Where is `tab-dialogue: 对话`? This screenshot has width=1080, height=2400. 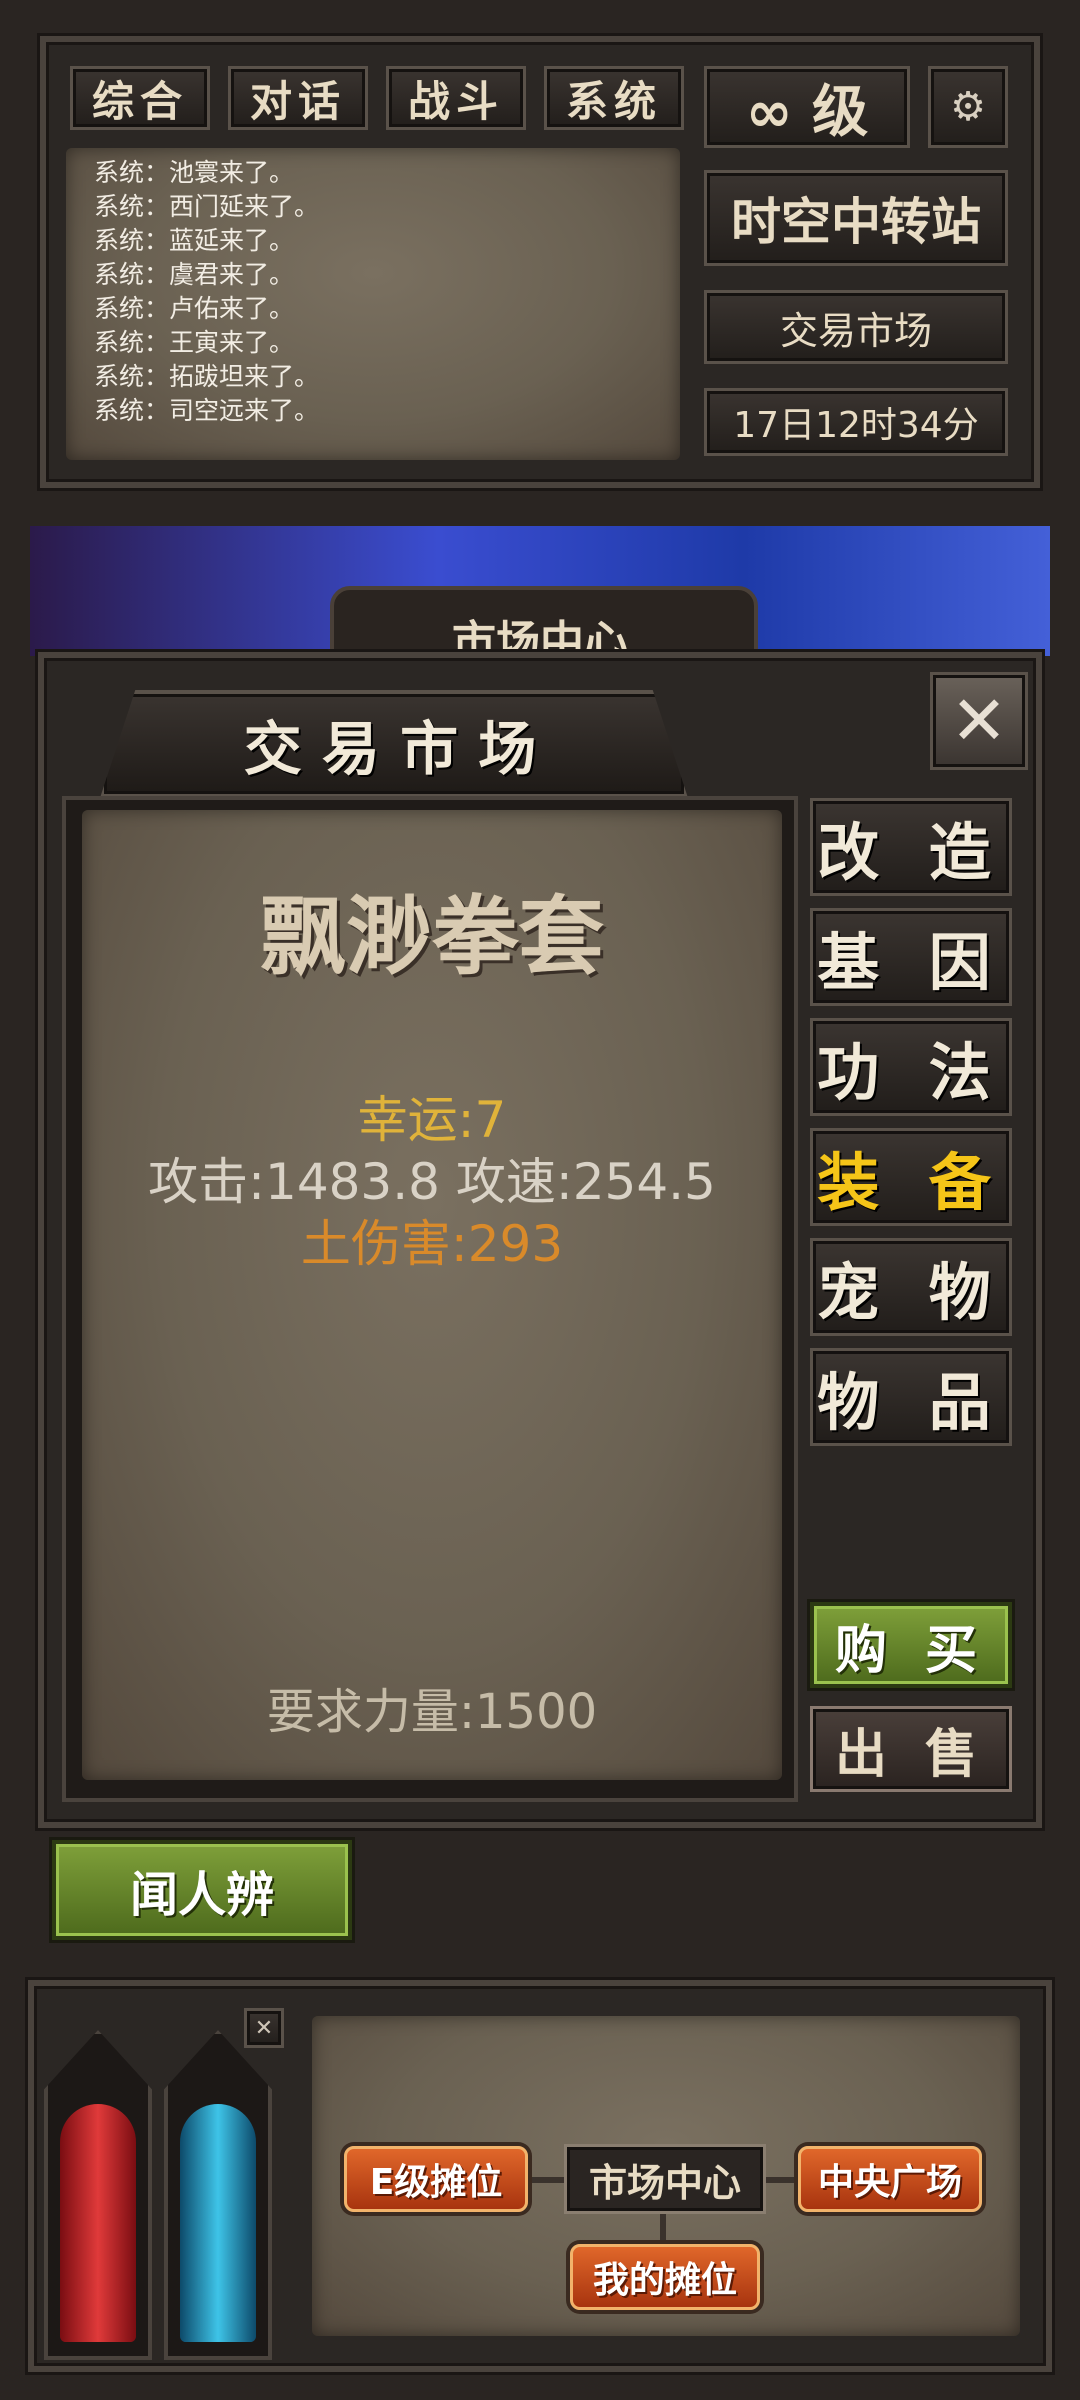 tab-dialogue: 对话 is located at coordinates (298, 98).